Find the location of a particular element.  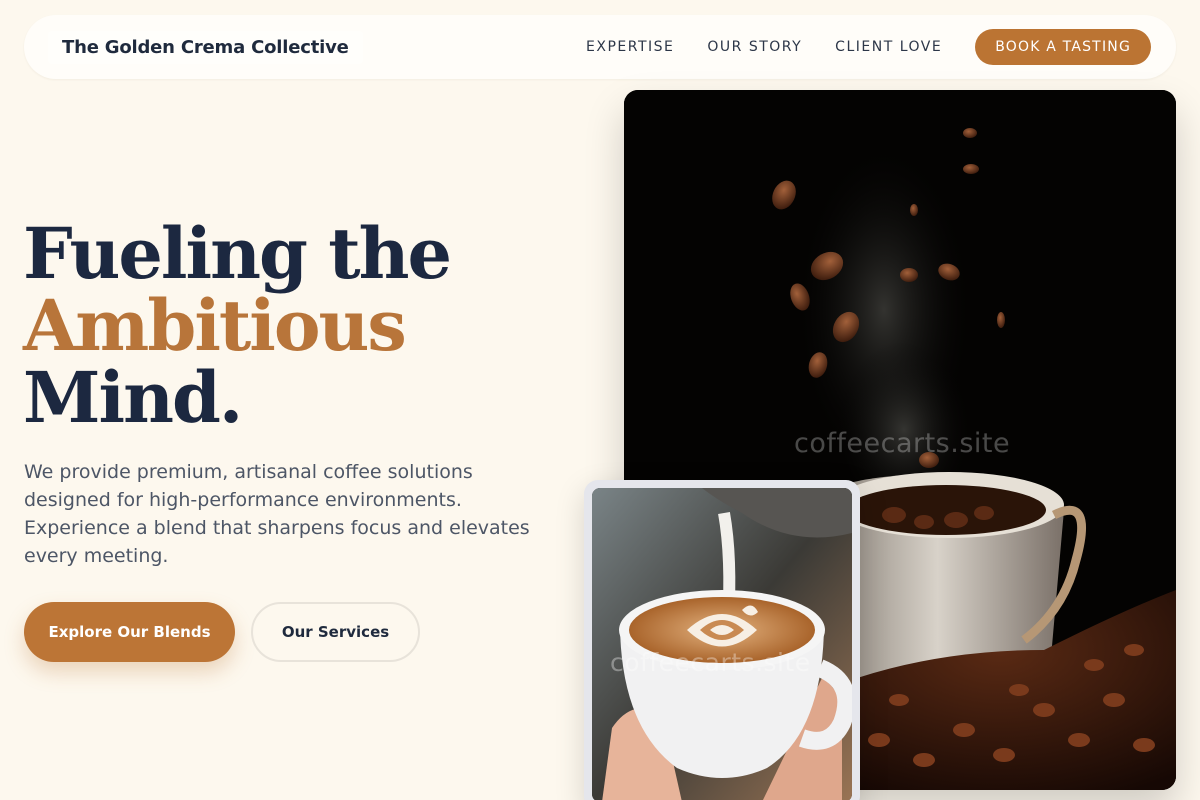

nav-link-our-story: OUR STORY is located at coordinates (754, 47).